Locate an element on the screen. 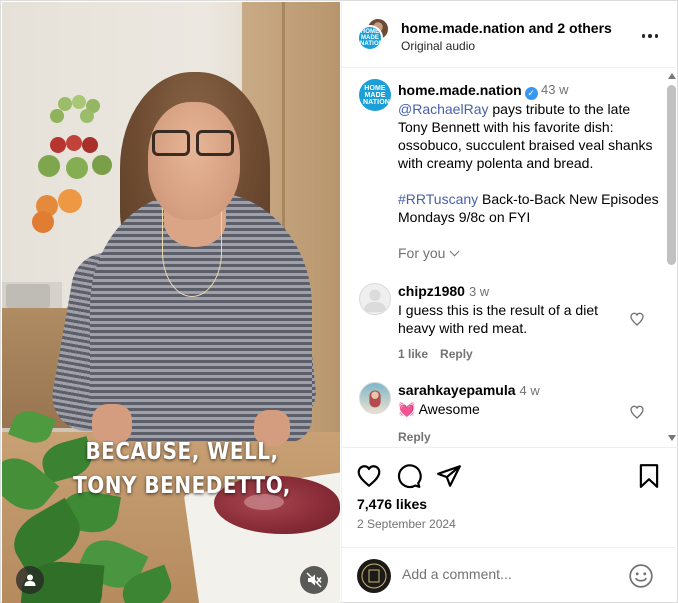 The width and height of the screenshot is (678, 603). chevron-down-icon is located at coordinates (455, 251).